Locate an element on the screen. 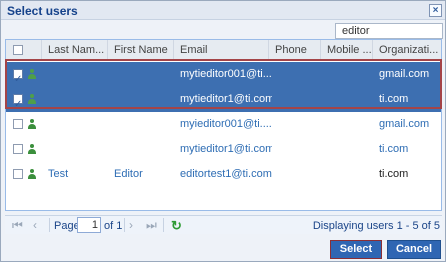 Image resolution: width=446 pixels, height=262 pixels. prev-page-icon: ‹ is located at coordinates (35, 225).